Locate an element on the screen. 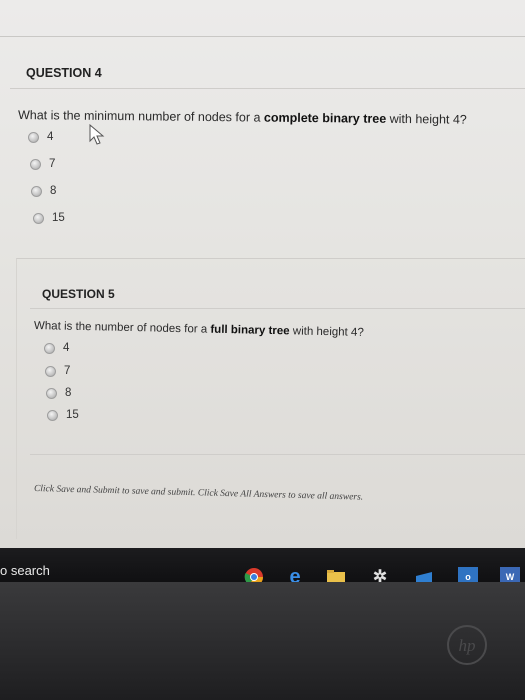 This screenshot has height=700, width=525. question-5-text-bold: full binary tree is located at coordinates (250, 330).